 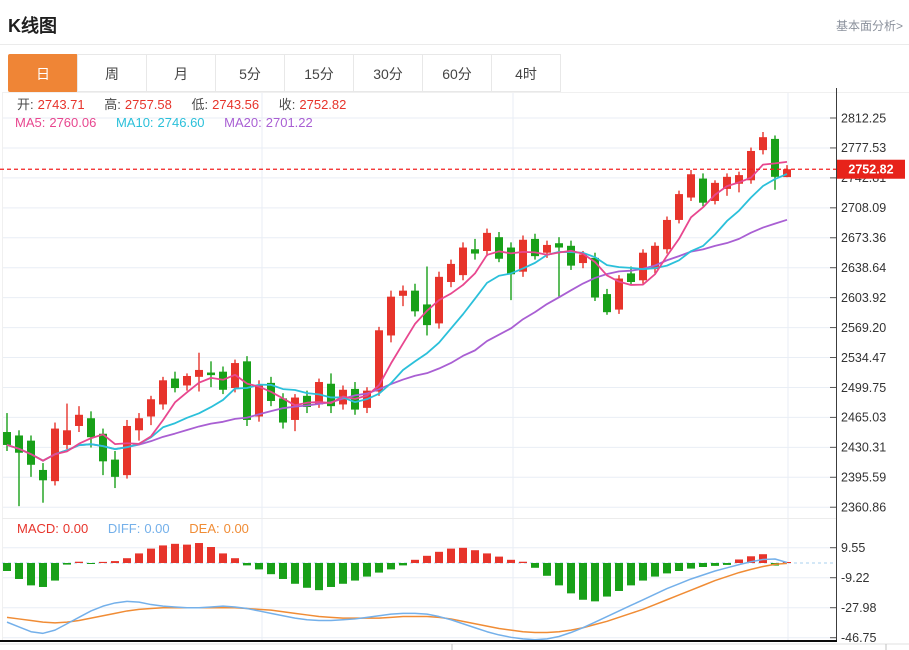 What do you see at coordinates (863, 448) in the screenshot?
I see `svg-text: 2430.31` at bounding box center [863, 448].